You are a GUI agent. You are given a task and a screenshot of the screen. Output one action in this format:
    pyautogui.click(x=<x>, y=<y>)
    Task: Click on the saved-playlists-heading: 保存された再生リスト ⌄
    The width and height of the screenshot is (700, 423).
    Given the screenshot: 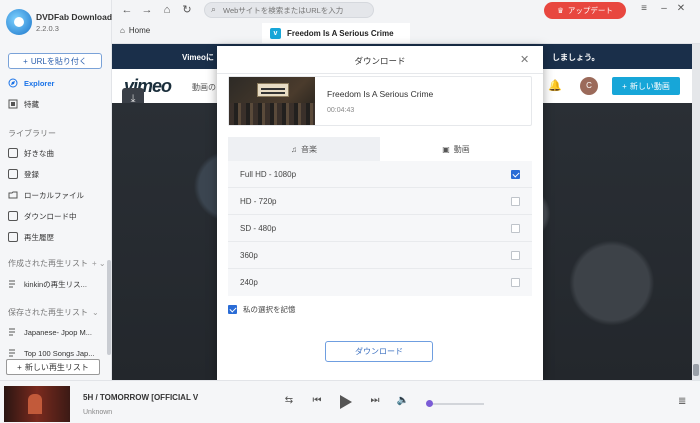 What is the action you would take?
    pyautogui.click(x=53, y=312)
    